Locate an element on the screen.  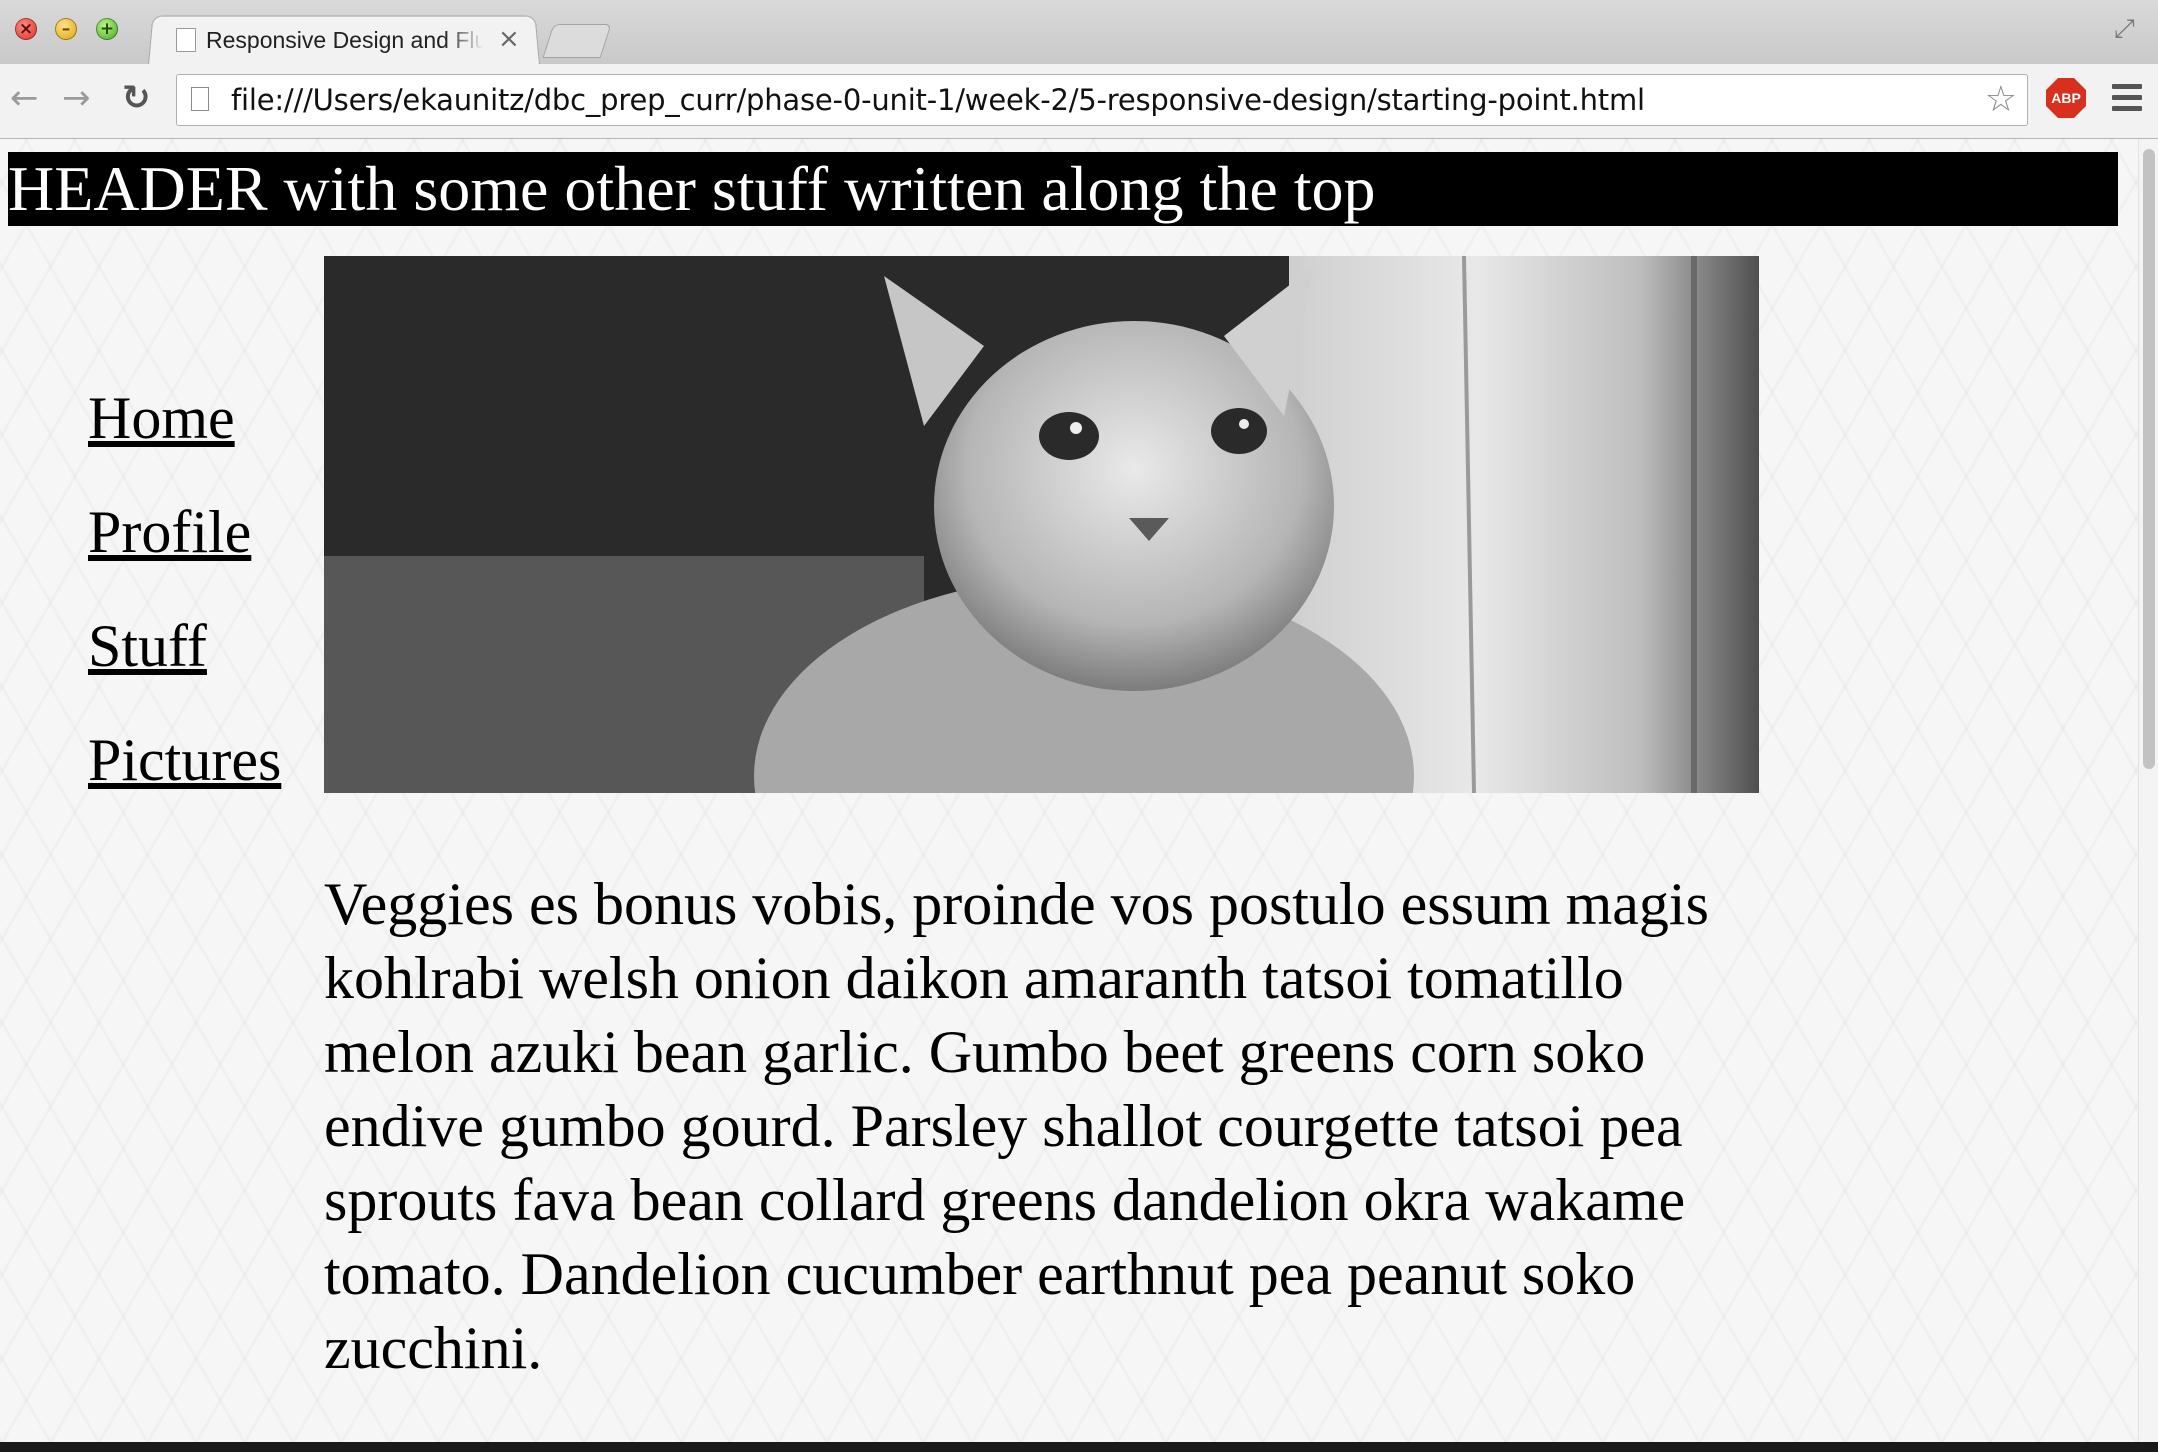
nav-link-pictures: Pictures is located at coordinates (184, 760).